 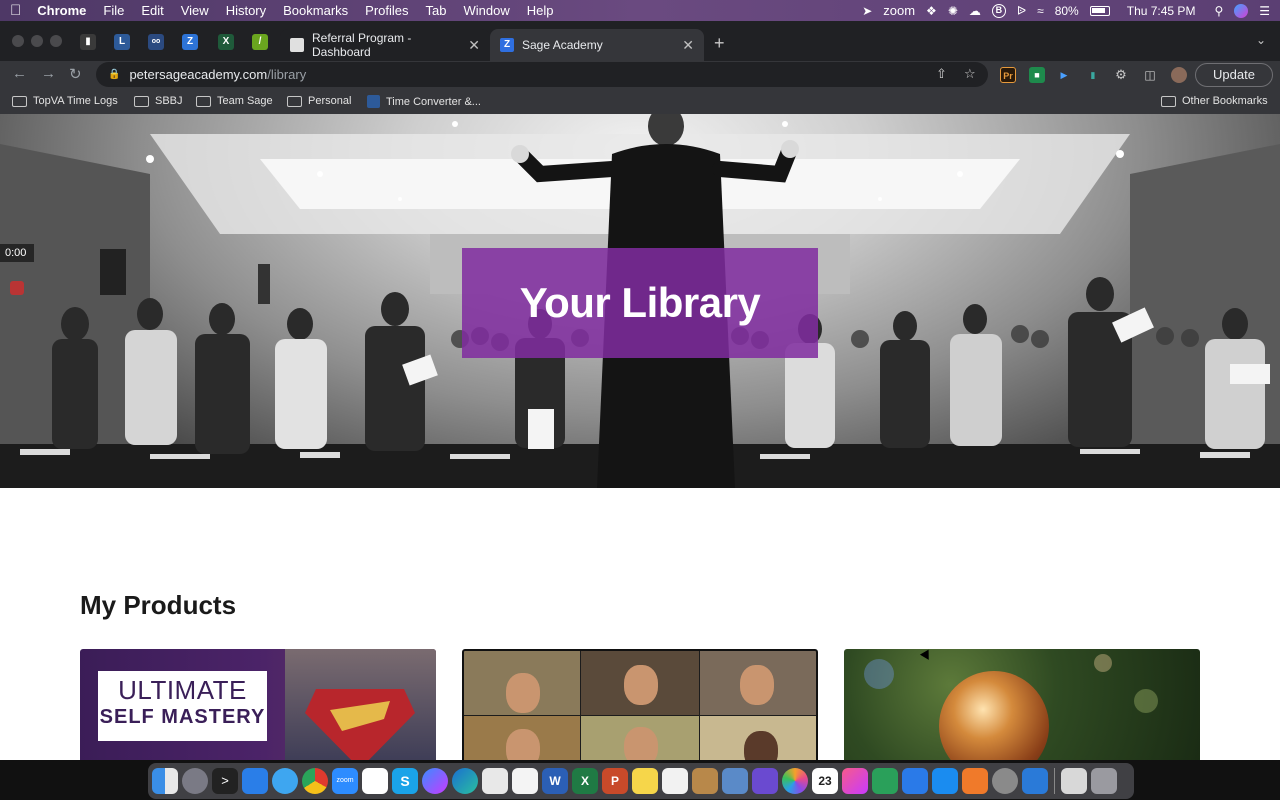 I want to click on menu-view: View, so click(x=195, y=10).